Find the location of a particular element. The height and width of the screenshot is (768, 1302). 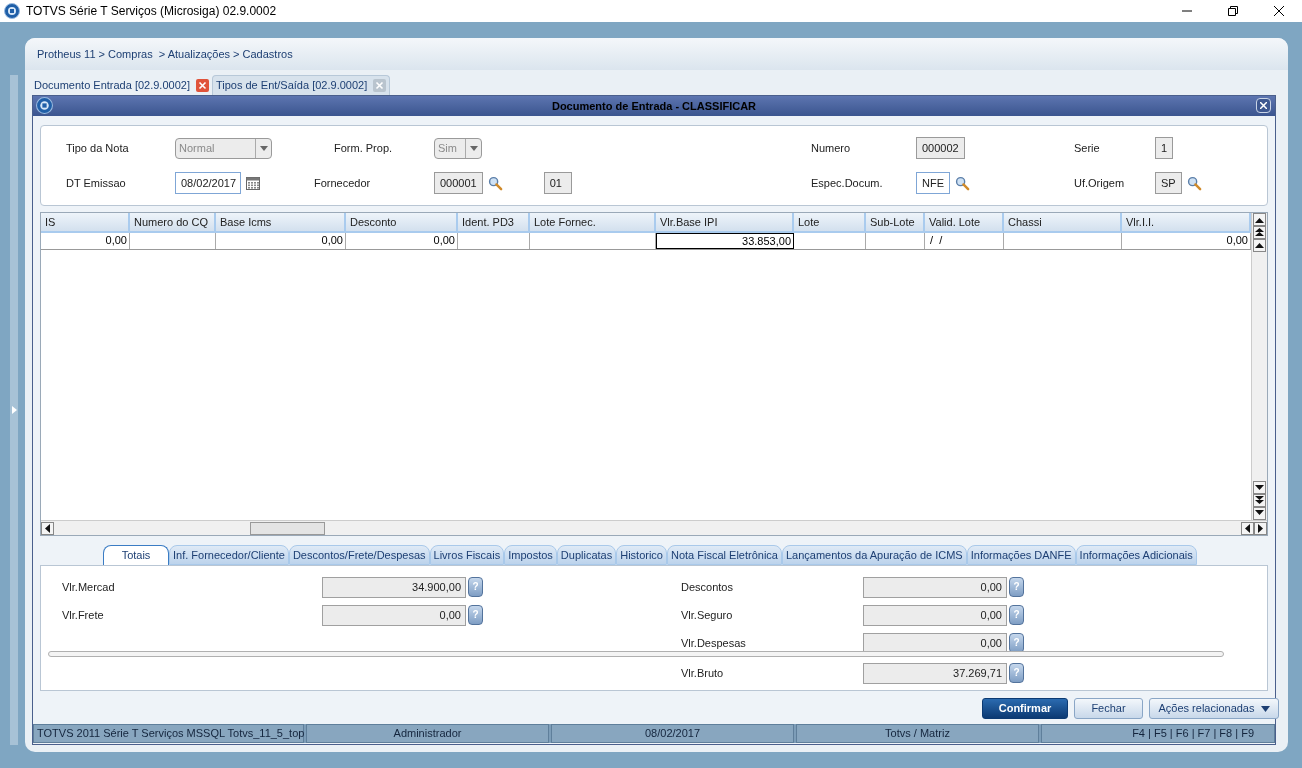

column-header: Desconto is located at coordinates (402, 223).